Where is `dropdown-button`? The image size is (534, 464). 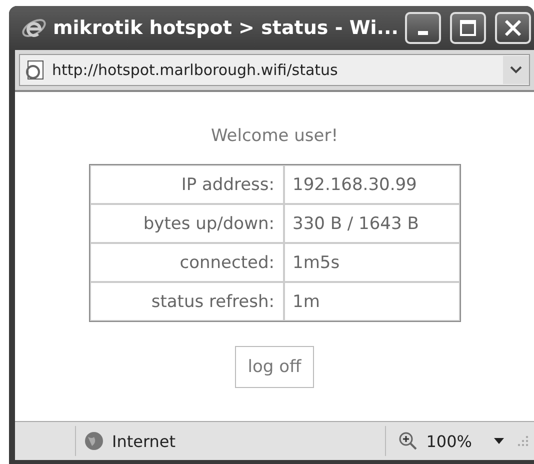
dropdown-button is located at coordinates (516, 70).